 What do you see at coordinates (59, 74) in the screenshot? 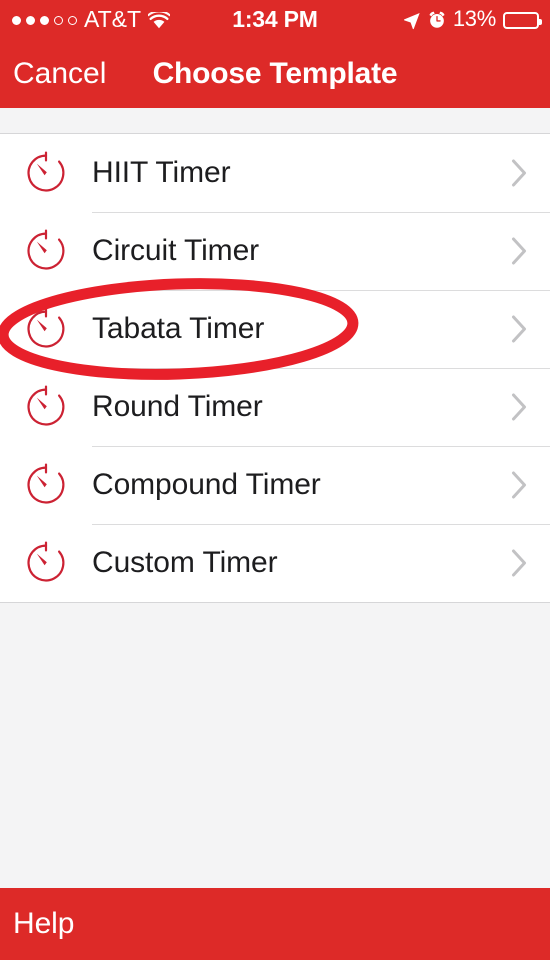
I see `cancel-button: Cancel` at bounding box center [59, 74].